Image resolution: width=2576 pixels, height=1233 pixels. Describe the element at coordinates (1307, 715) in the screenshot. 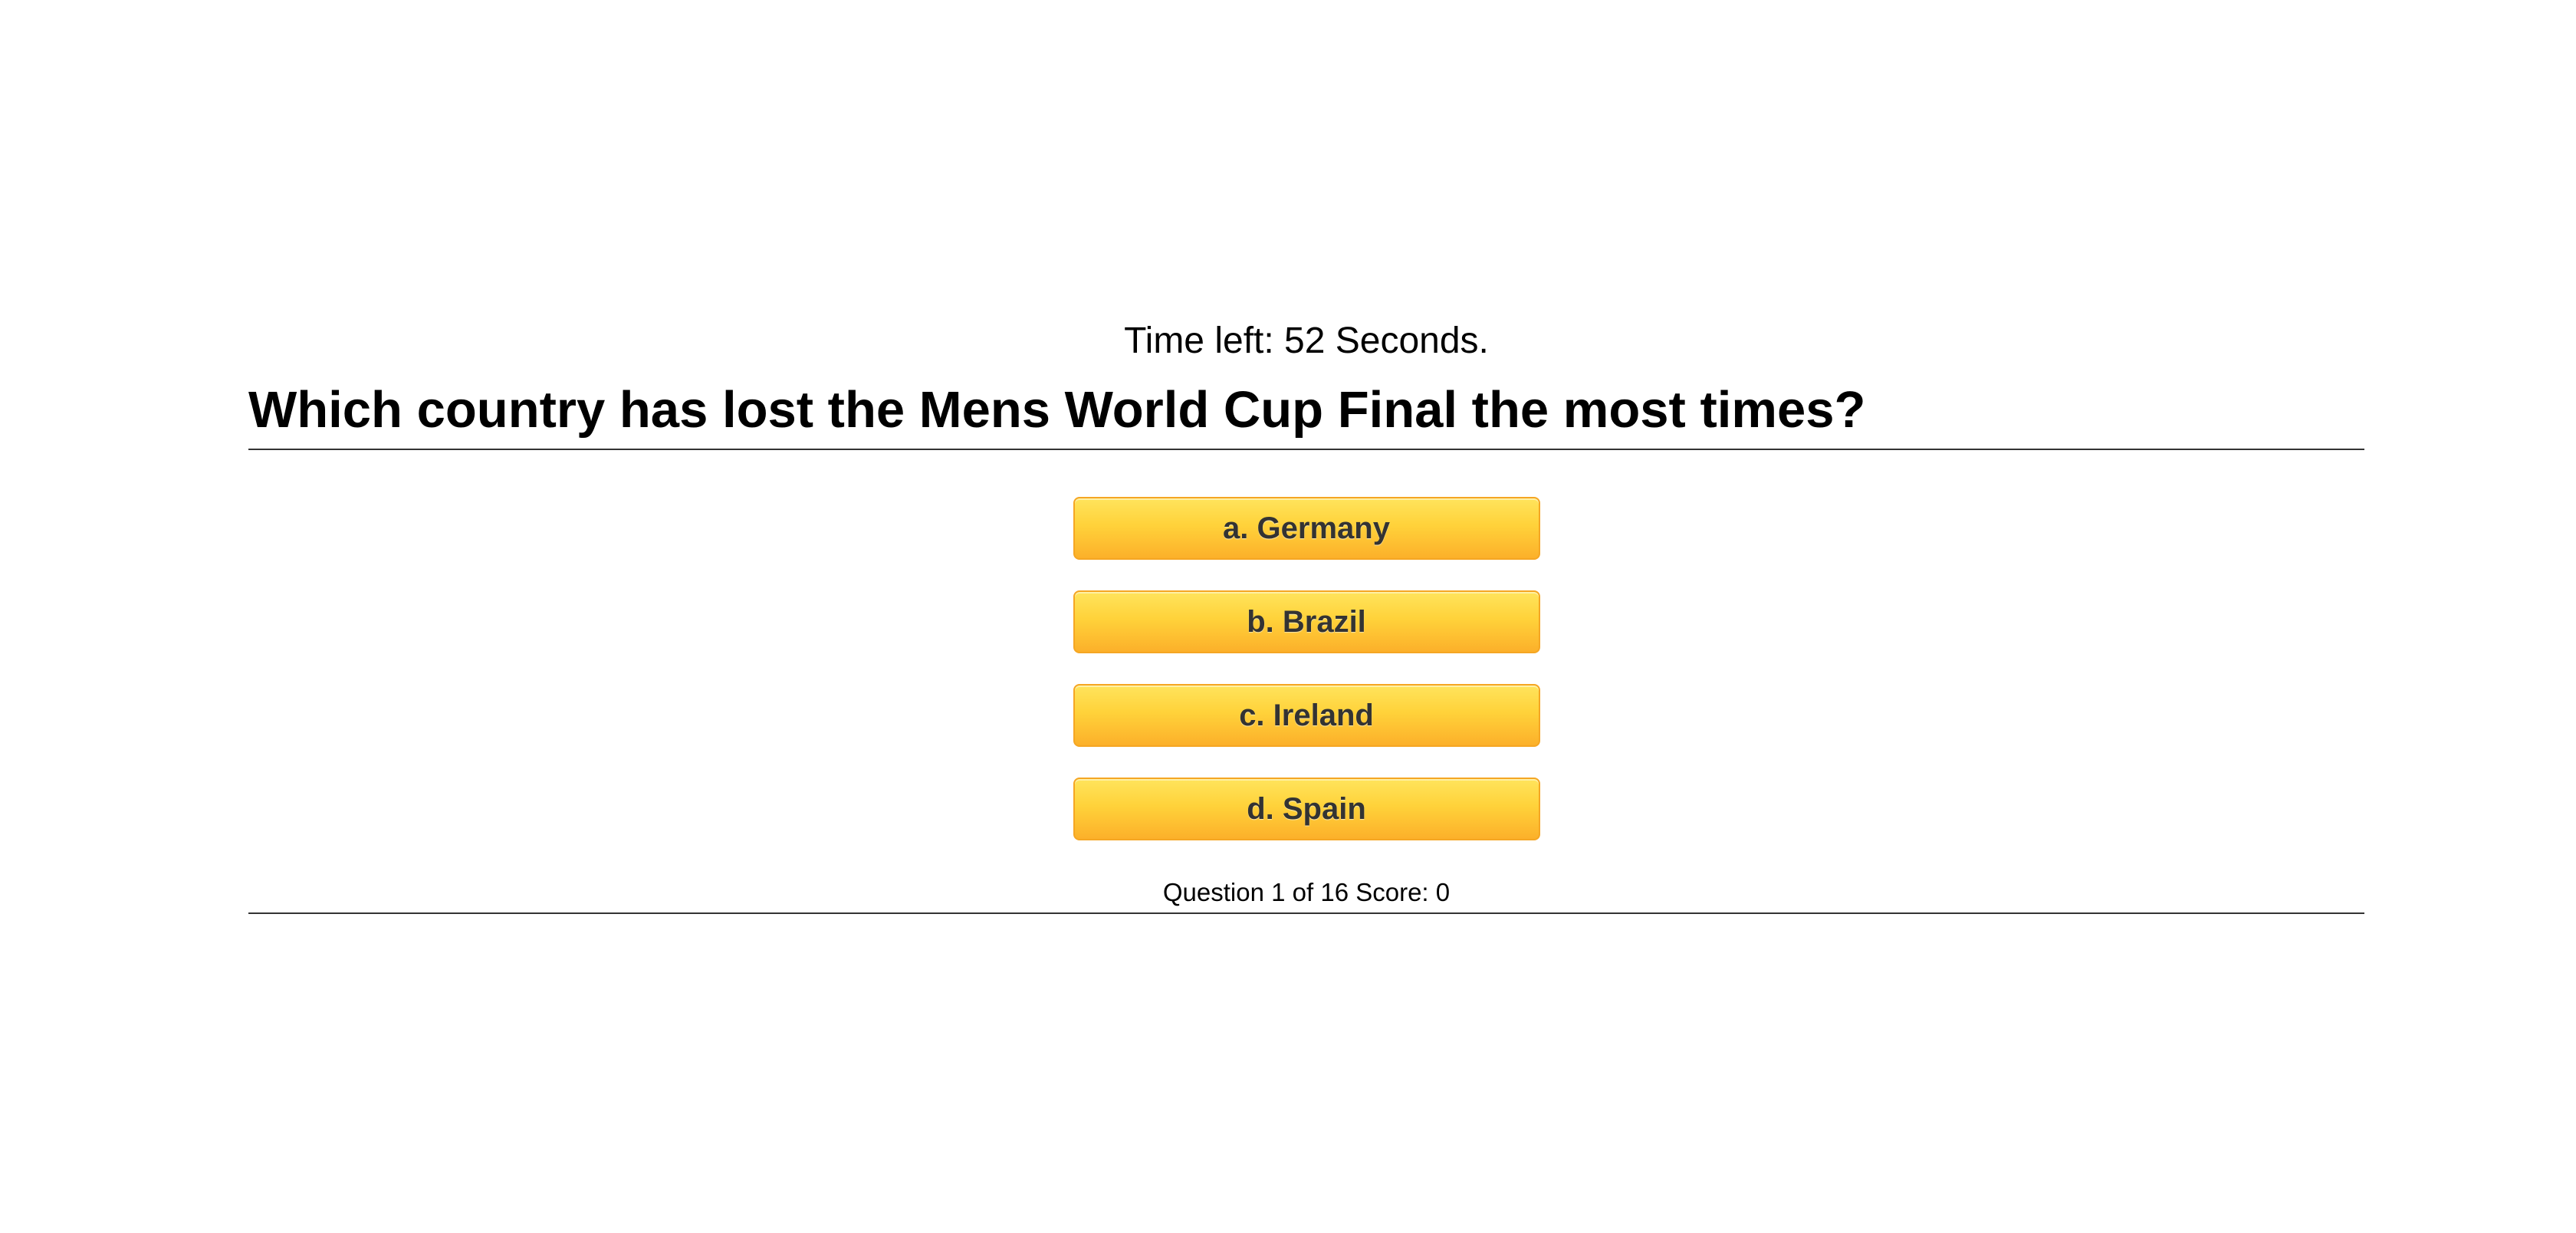

I see `answer-button-c: c. Ireland` at that location.